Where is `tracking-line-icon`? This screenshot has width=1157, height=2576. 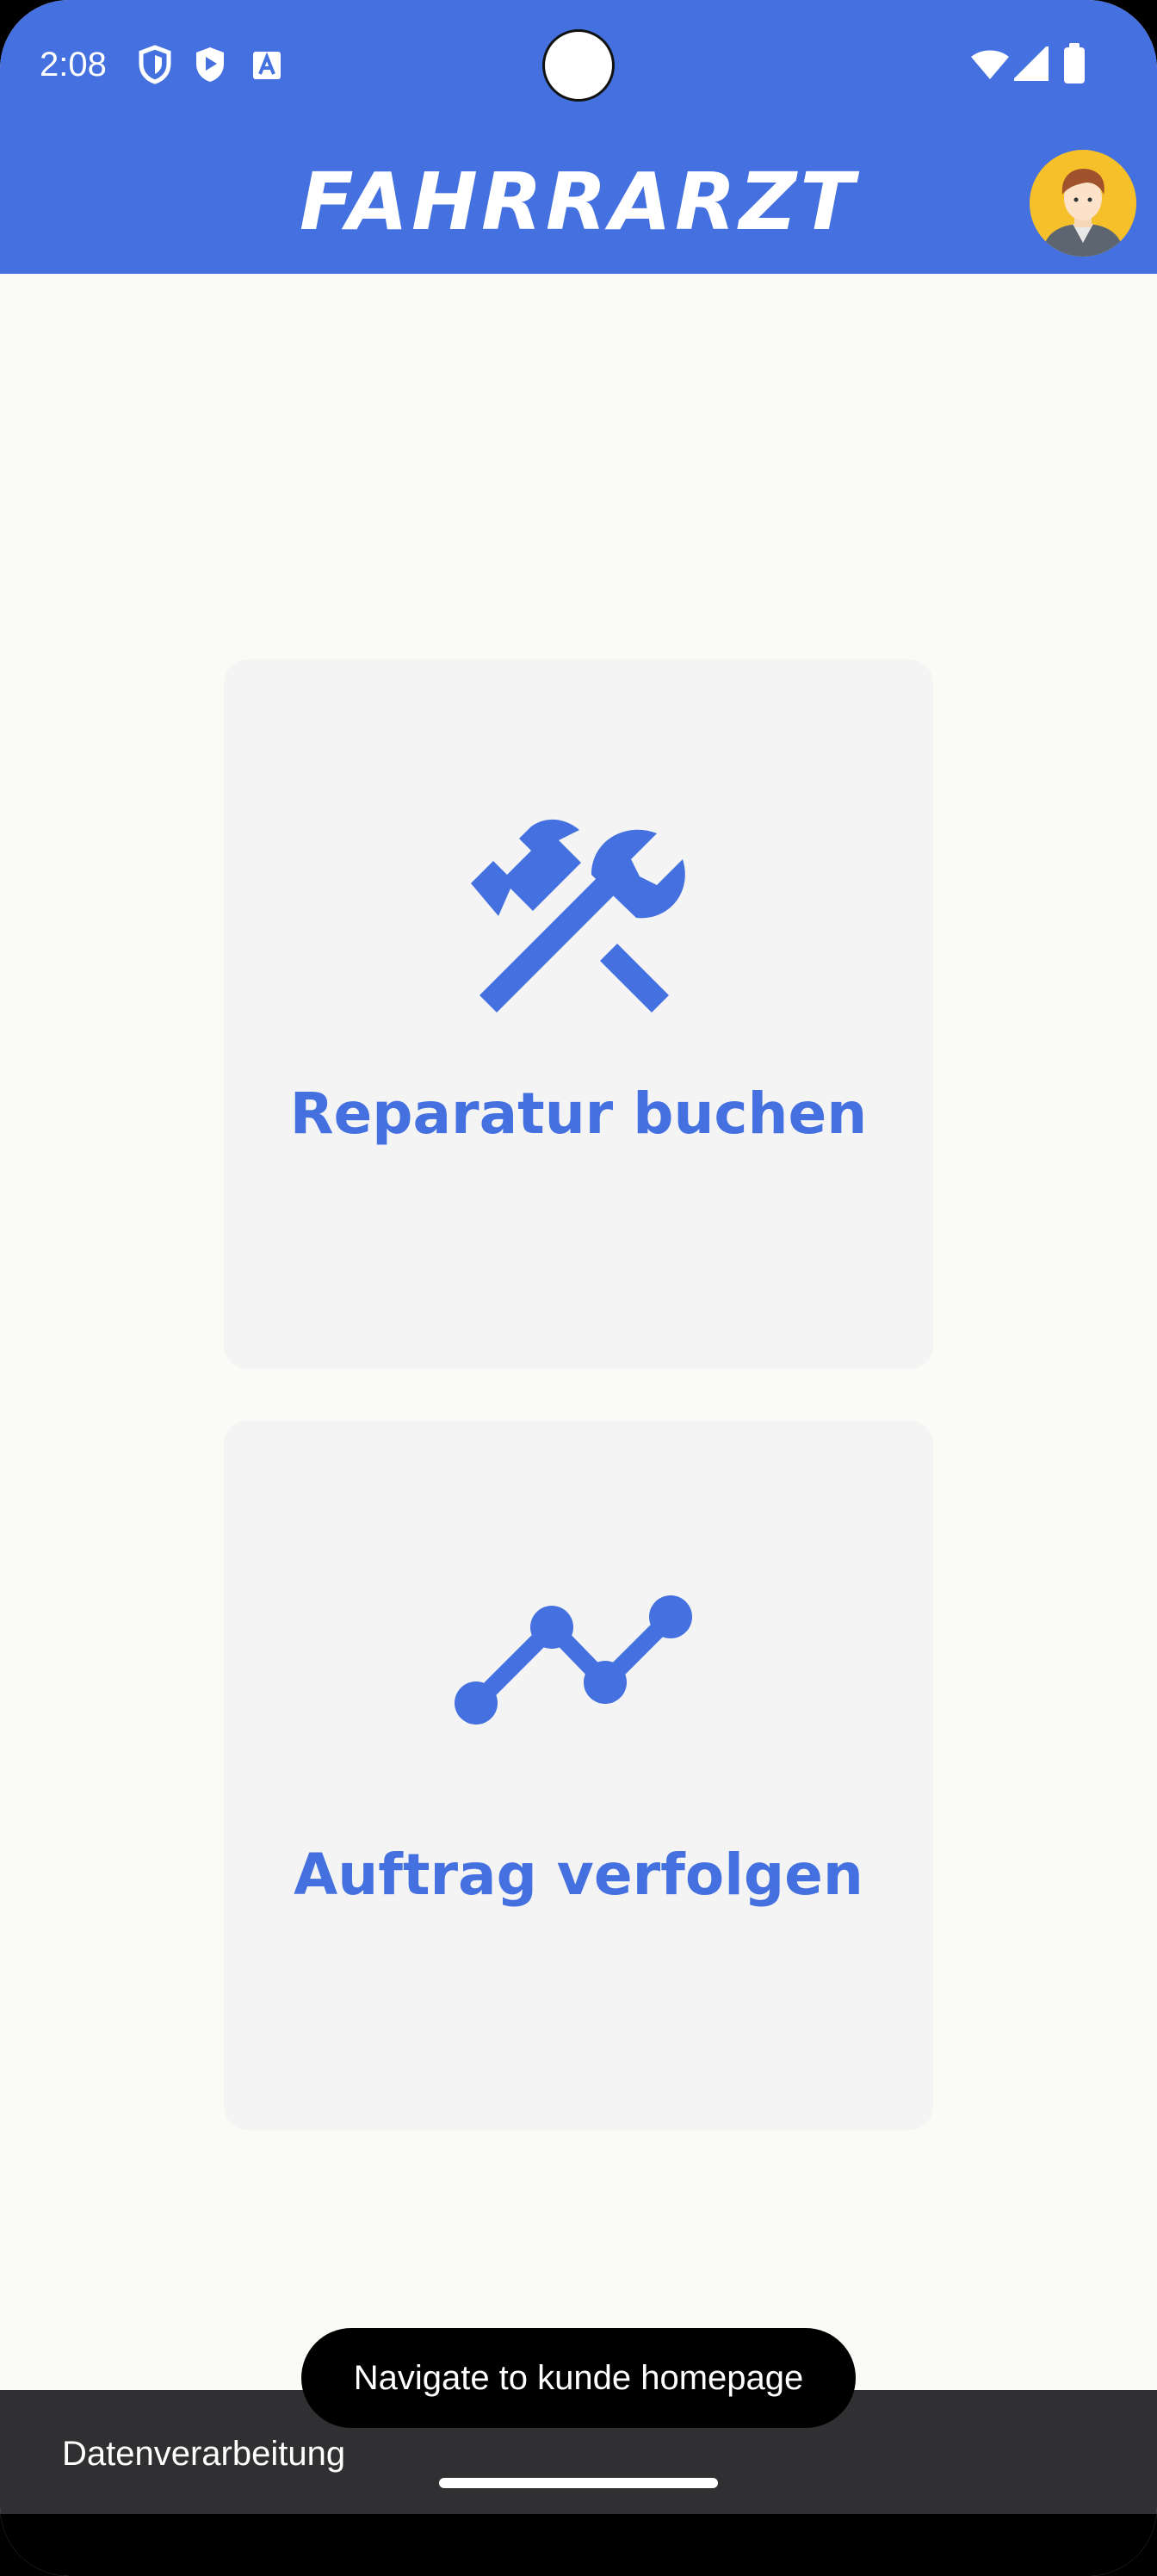
tracking-line-icon is located at coordinates (579, 1662).